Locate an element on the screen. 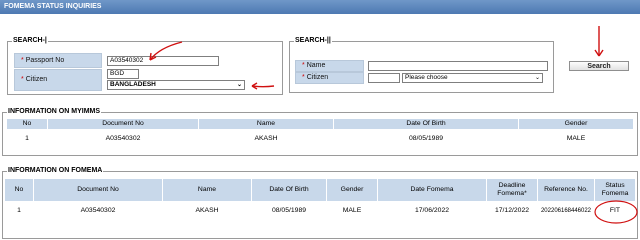  citizen-right-label: * Citizen is located at coordinates (329, 78).